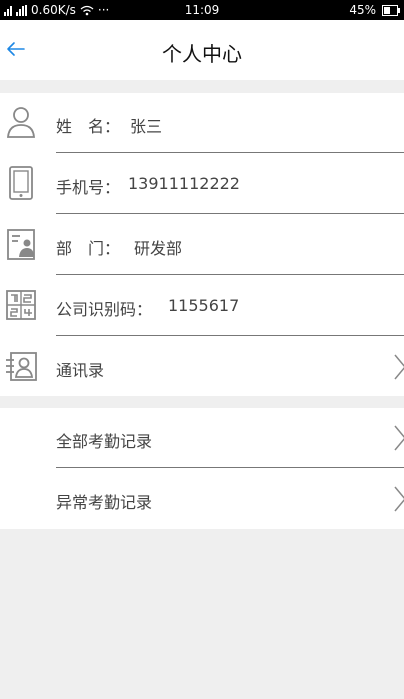 Image resolution: width=404 pixels, height=699 pixels. Describe the element at coordinates (391, 10) in the screenshot. I see `battery-icon` at that location.